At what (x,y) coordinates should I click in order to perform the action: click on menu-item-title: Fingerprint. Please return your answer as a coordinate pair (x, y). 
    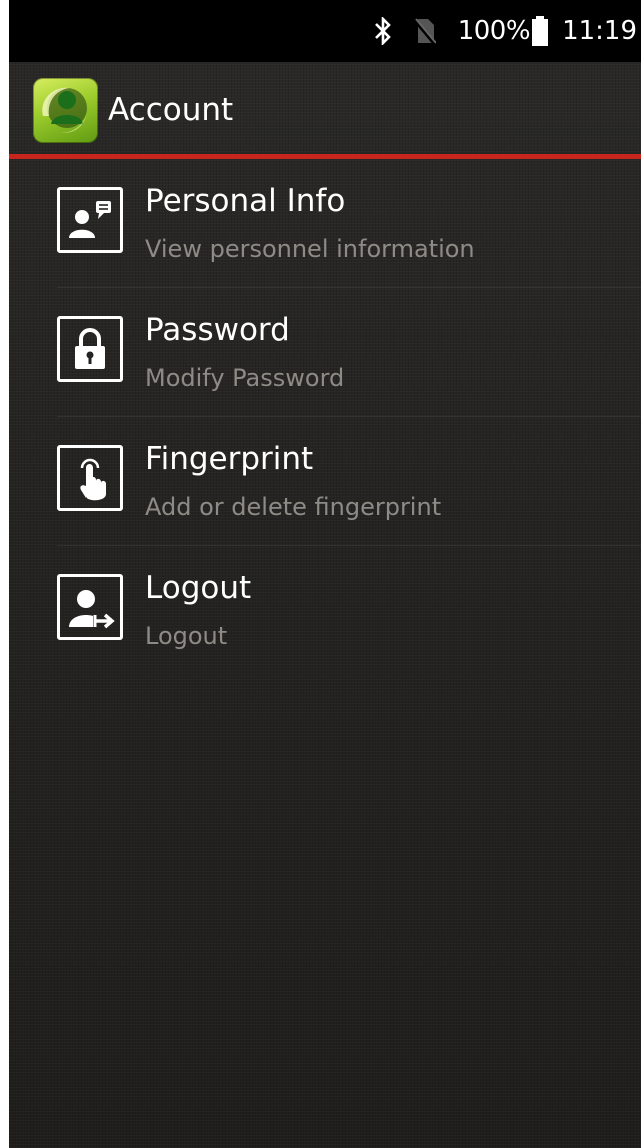
    Looking at the image, I should click on (229, 459).